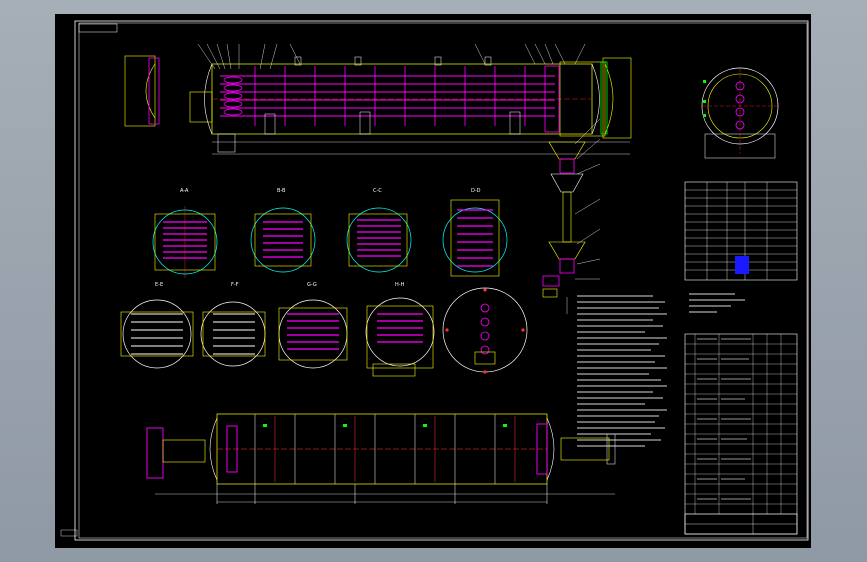  What do you see at coordinates (475, 232) in the screenshot?
I see `section-view-d: D-D` at bounding box center [475, 232].